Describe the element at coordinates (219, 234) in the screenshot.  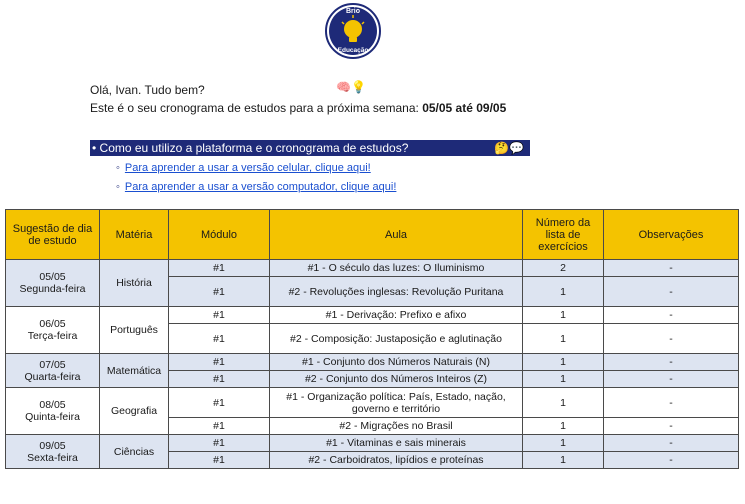
I see `header-module: Módulo` at that location.